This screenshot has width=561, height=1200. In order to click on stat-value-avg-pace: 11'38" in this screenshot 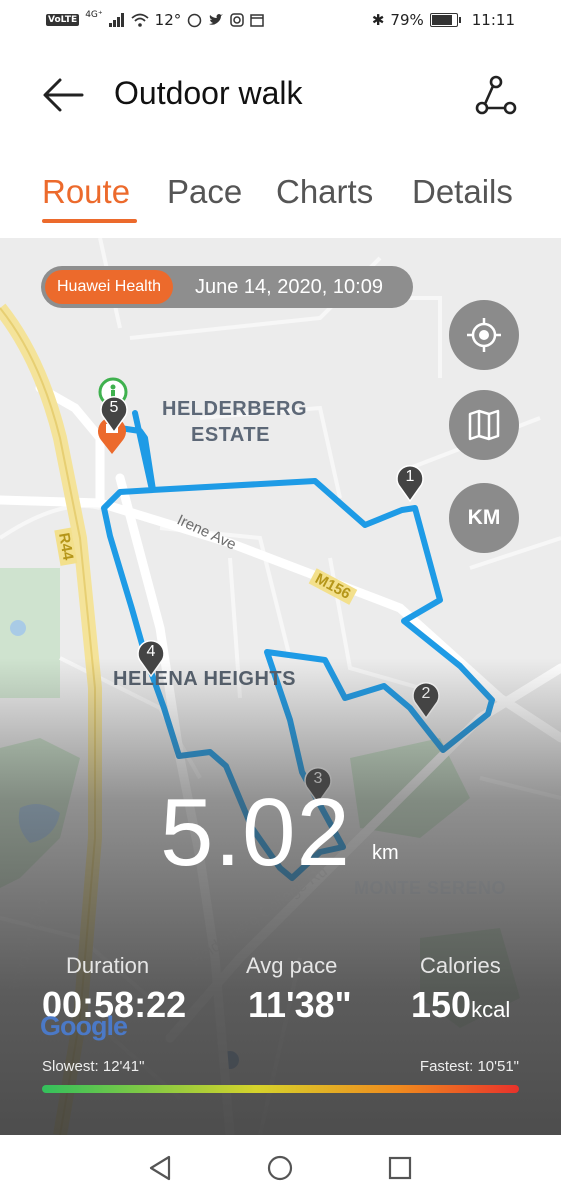, I will do `click(300, 1004)`.